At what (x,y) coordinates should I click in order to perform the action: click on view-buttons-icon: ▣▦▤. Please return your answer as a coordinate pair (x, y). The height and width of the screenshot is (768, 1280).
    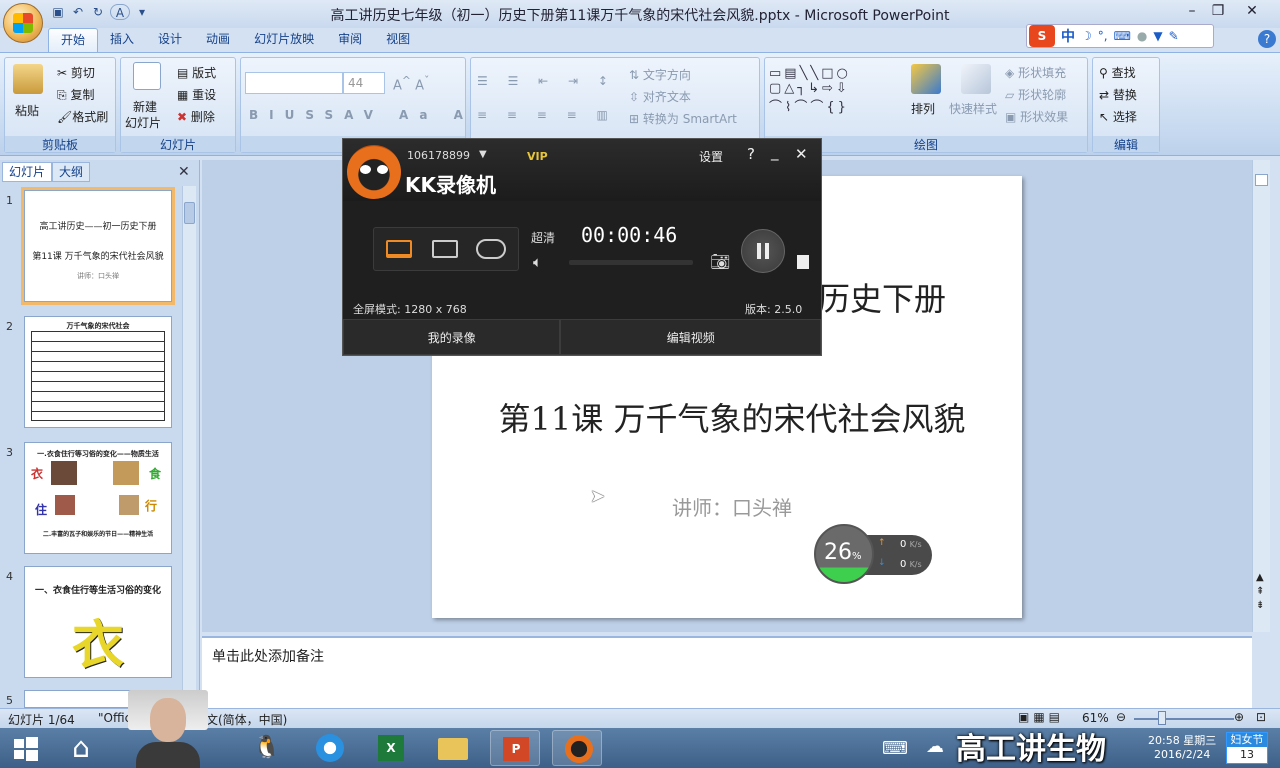
    Looking at the image, I should click on (1041, 717).